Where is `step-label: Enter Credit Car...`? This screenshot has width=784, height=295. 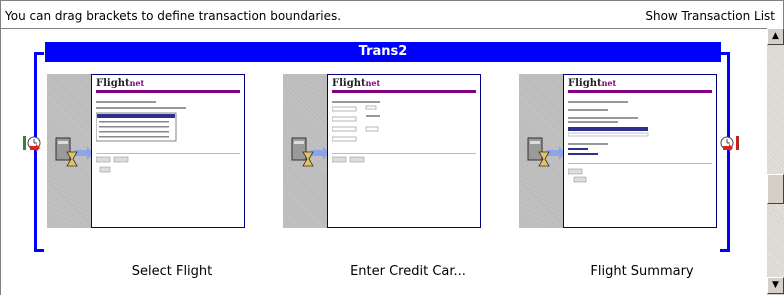
step-label: Enter Credit Car... is located at coordinates (408, 271).